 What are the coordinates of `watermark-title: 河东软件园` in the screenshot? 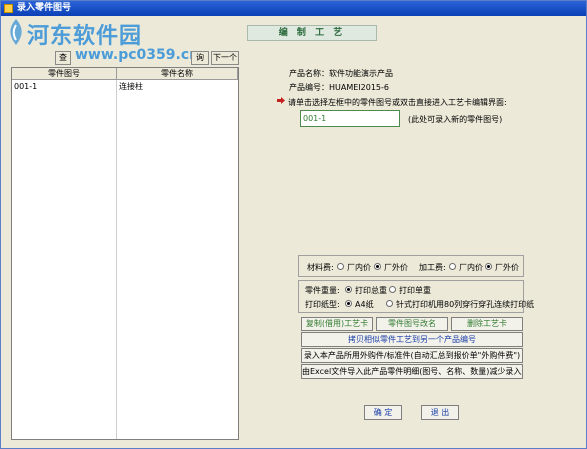 It's located at (85, 36).